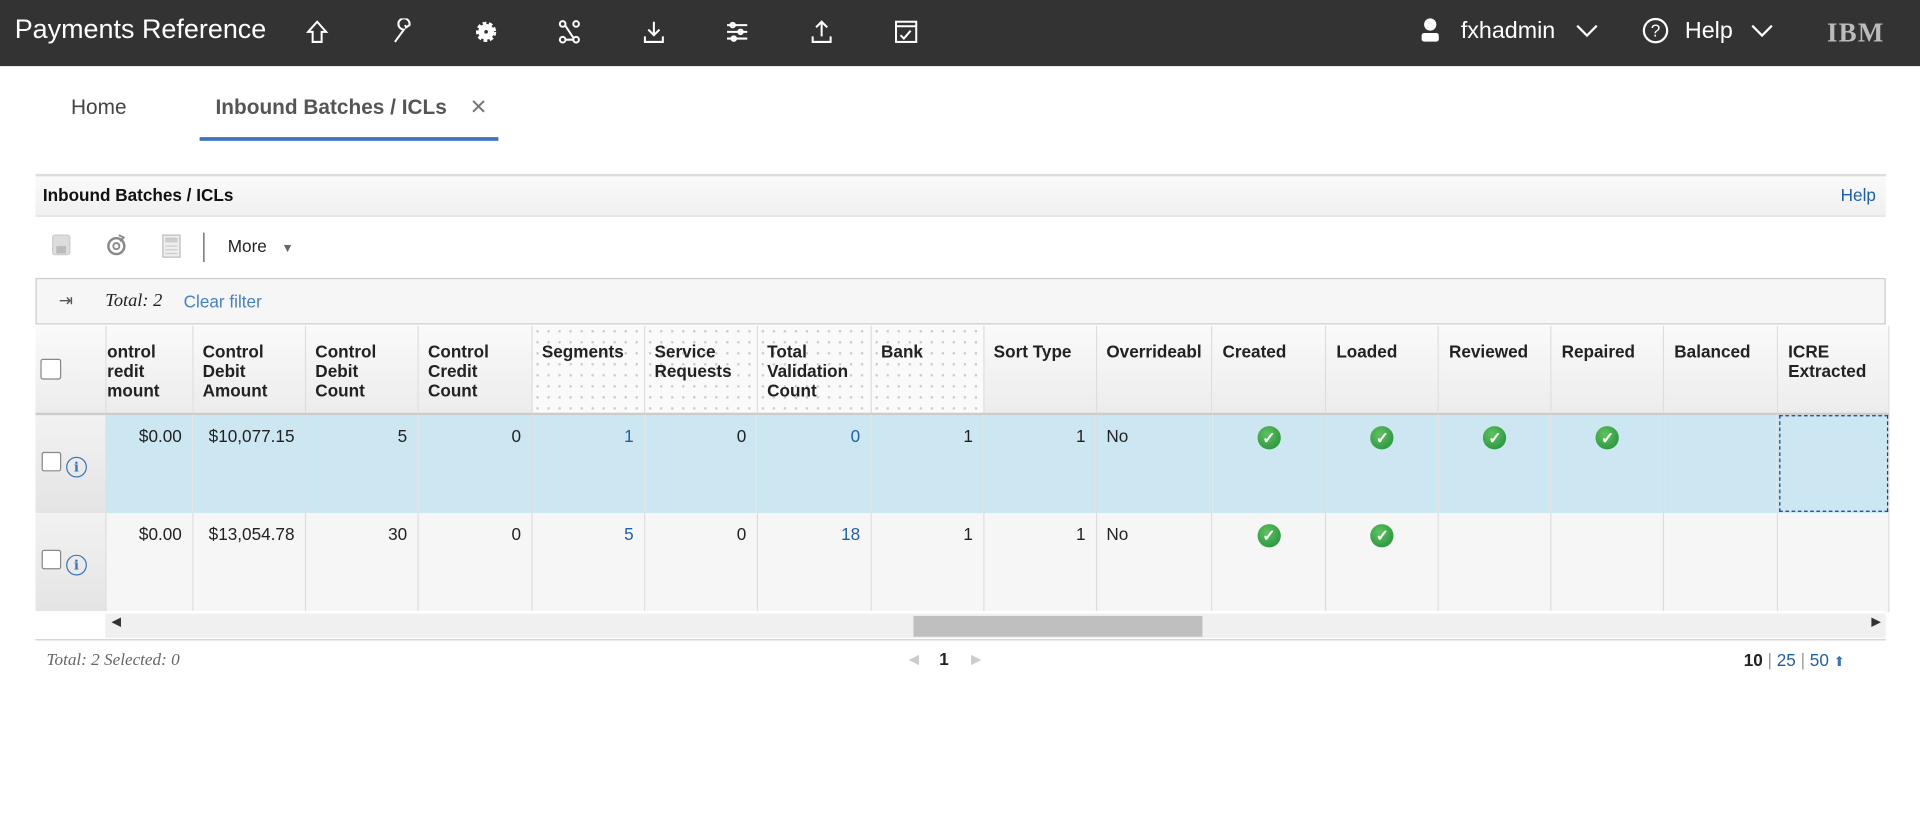 This screenshot has height=827, width=1920. What do you see at coordinates (361, 563) in the screenshot?
I see `debit-count-cell: 30` at bounding box center [361, 563].